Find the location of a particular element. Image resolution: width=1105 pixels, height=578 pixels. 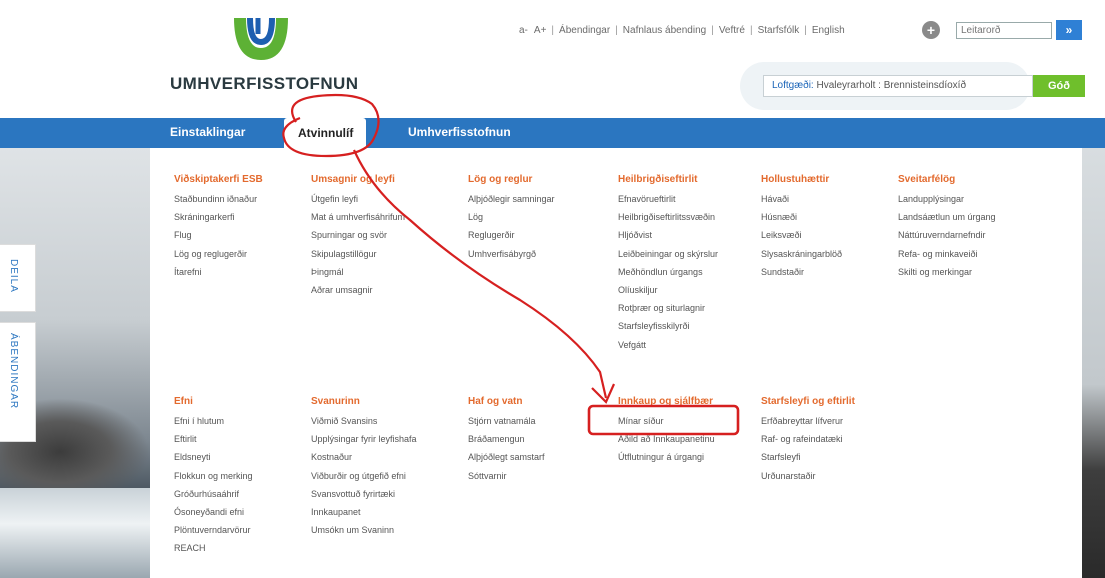

menu-link: Erfðabreyttar lífverur is located at coordinates (836, 423).